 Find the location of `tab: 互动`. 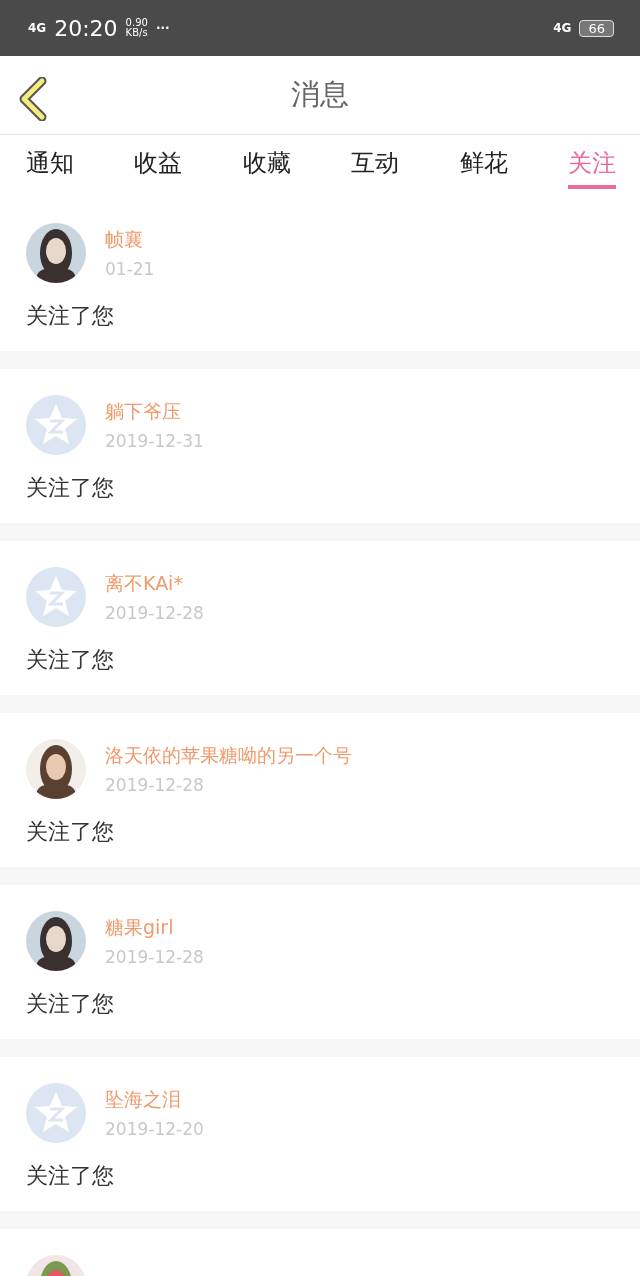

tab: 互动 is located at coordinates (375, 162).